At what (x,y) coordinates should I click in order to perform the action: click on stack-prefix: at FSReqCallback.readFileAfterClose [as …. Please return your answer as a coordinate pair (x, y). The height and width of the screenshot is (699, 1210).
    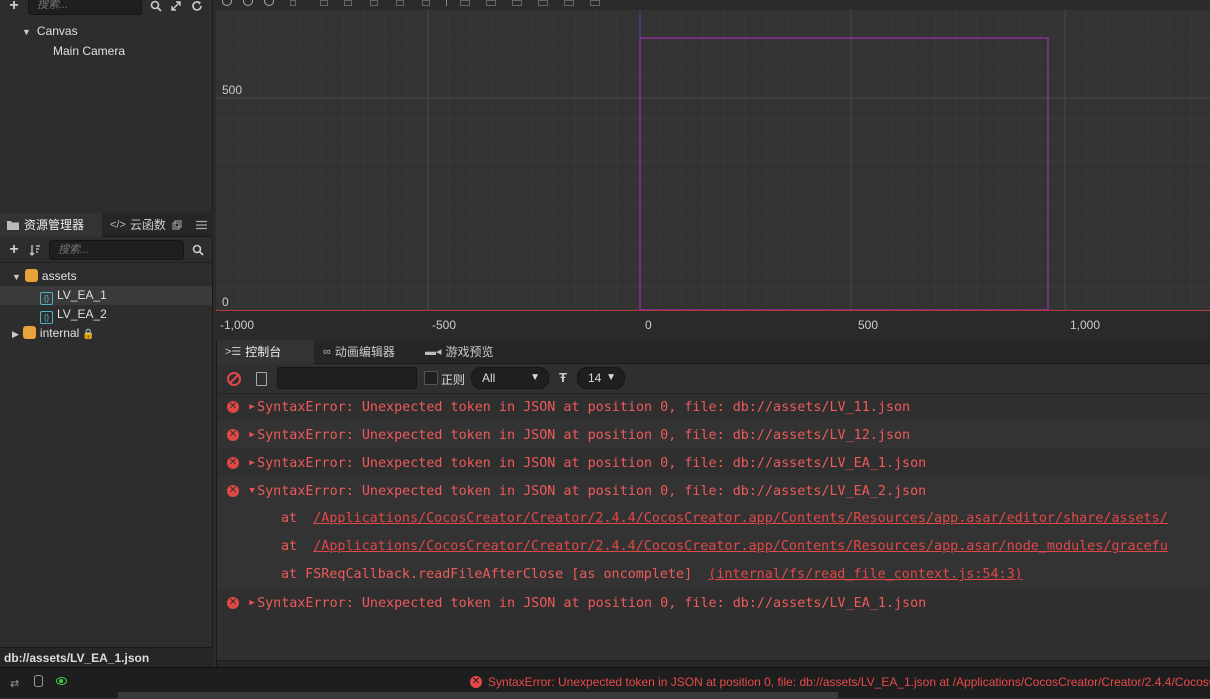
    Looking at the image, I should click on (495, 574).